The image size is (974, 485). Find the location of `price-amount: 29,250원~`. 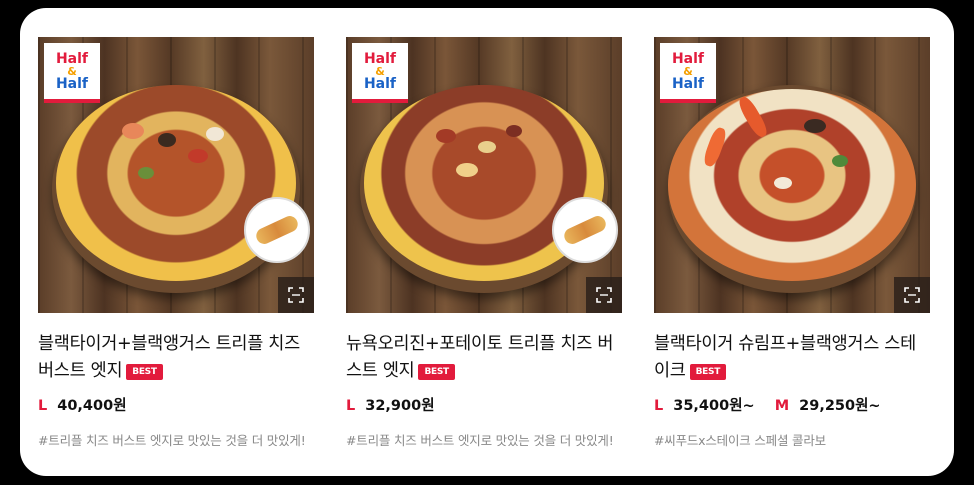

price-amount: 29,250원~ is located at coordinates (840, 406).